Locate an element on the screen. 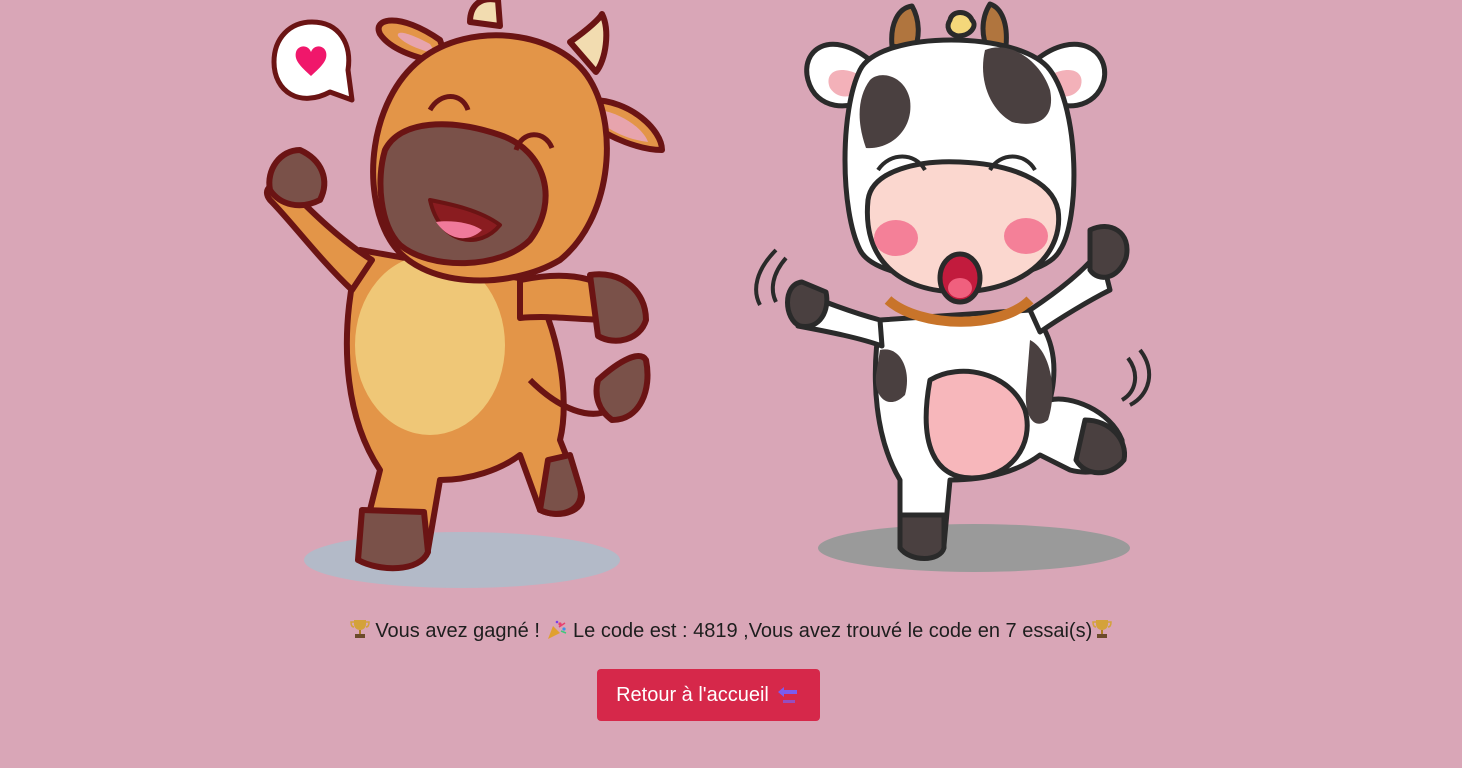  heart-bubble is located at coordinates (313, 61).